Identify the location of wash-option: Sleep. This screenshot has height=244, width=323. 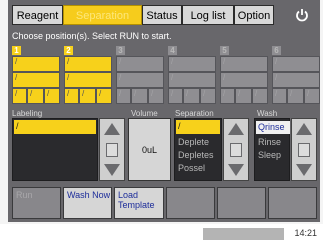
(268, 155).